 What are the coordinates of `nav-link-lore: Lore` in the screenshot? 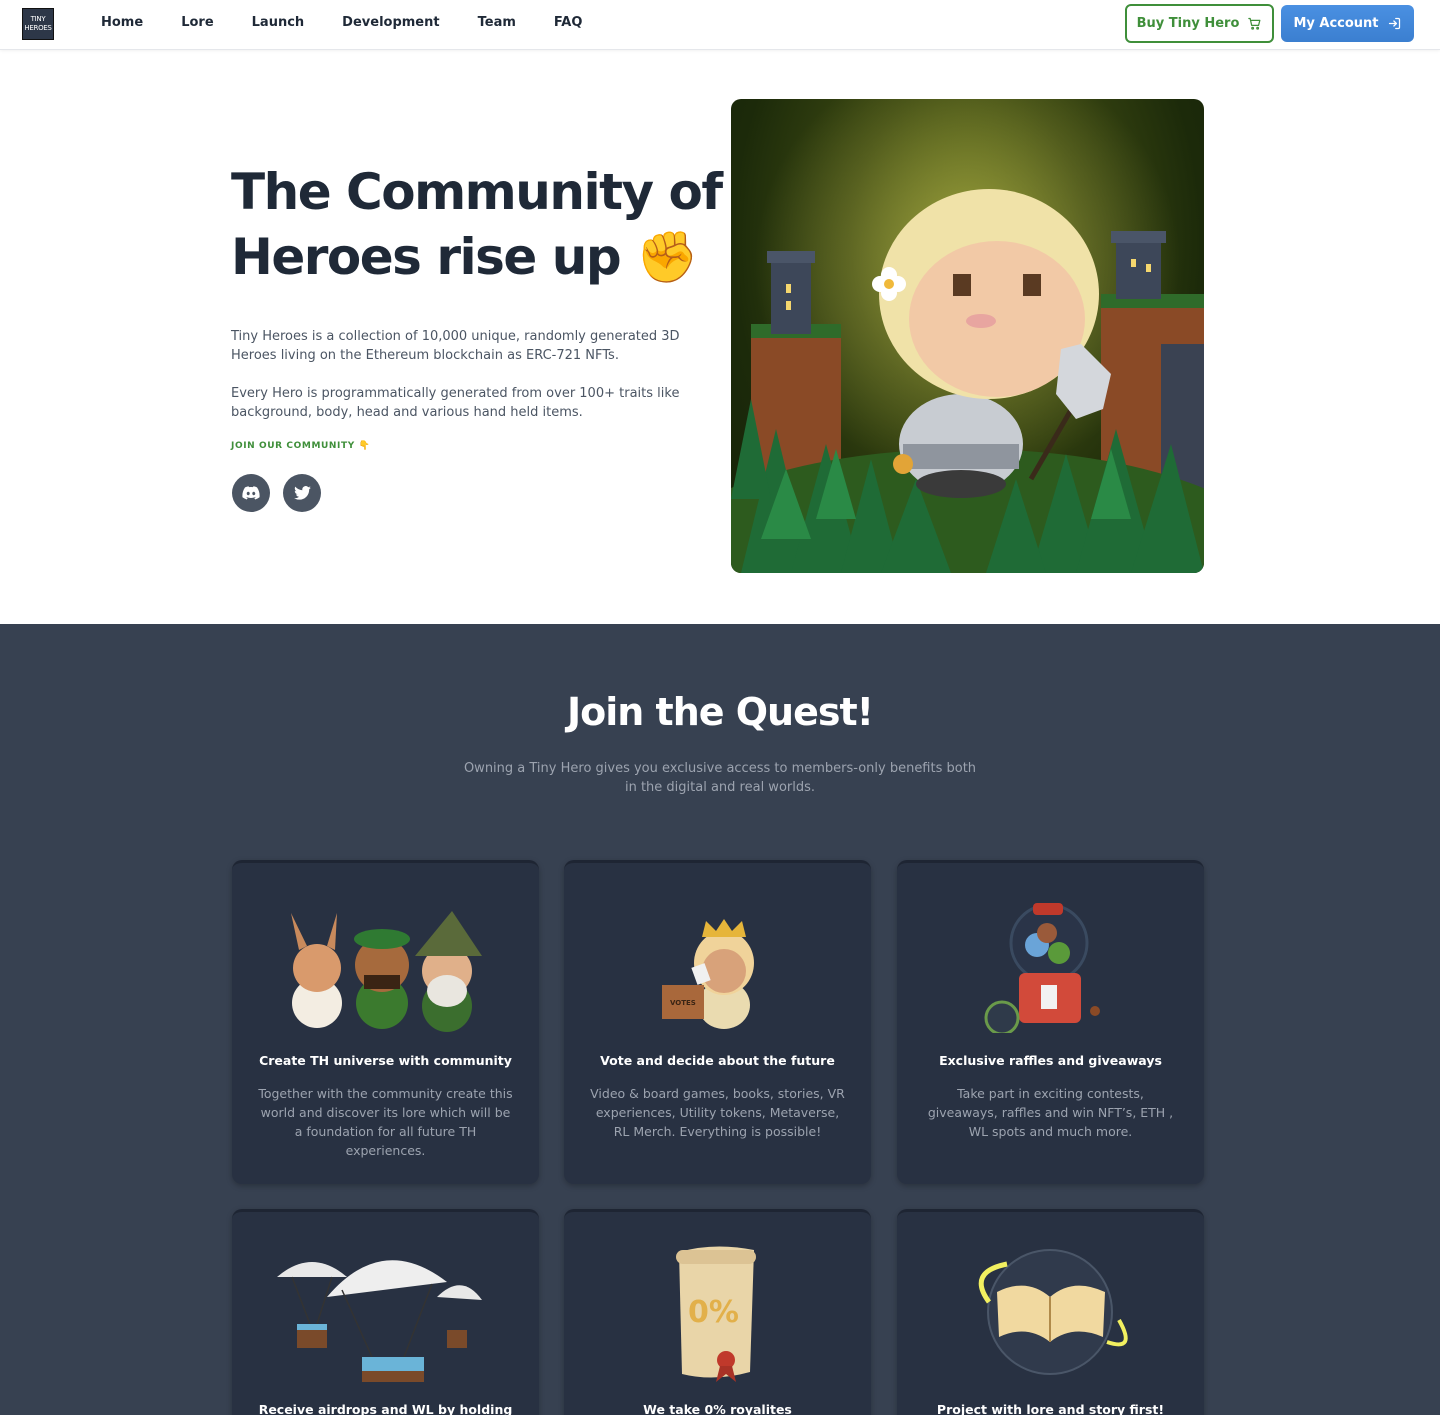 It's located at (197, 22).